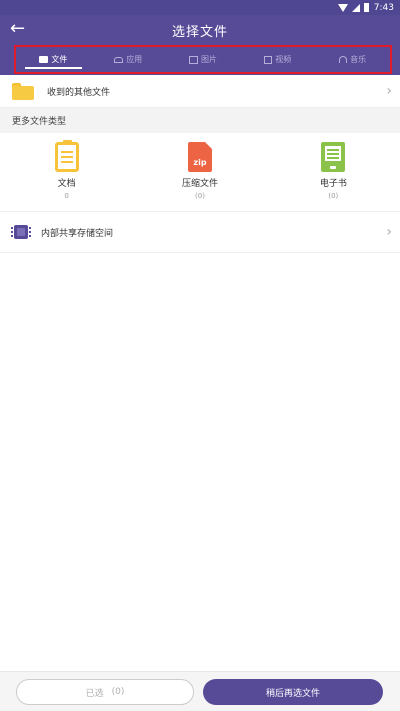  I want to click on tab-music: 音乐, so click(352, 59).